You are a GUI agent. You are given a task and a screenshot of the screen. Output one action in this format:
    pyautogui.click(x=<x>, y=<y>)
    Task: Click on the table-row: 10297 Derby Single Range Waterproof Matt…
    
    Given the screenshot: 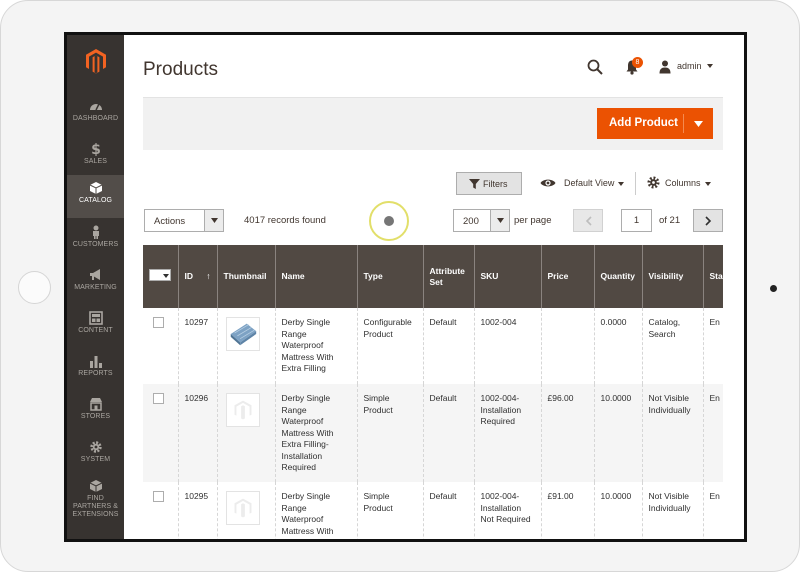 What is the action you would take?
    pyautogui.click(x=433, y=346)
    